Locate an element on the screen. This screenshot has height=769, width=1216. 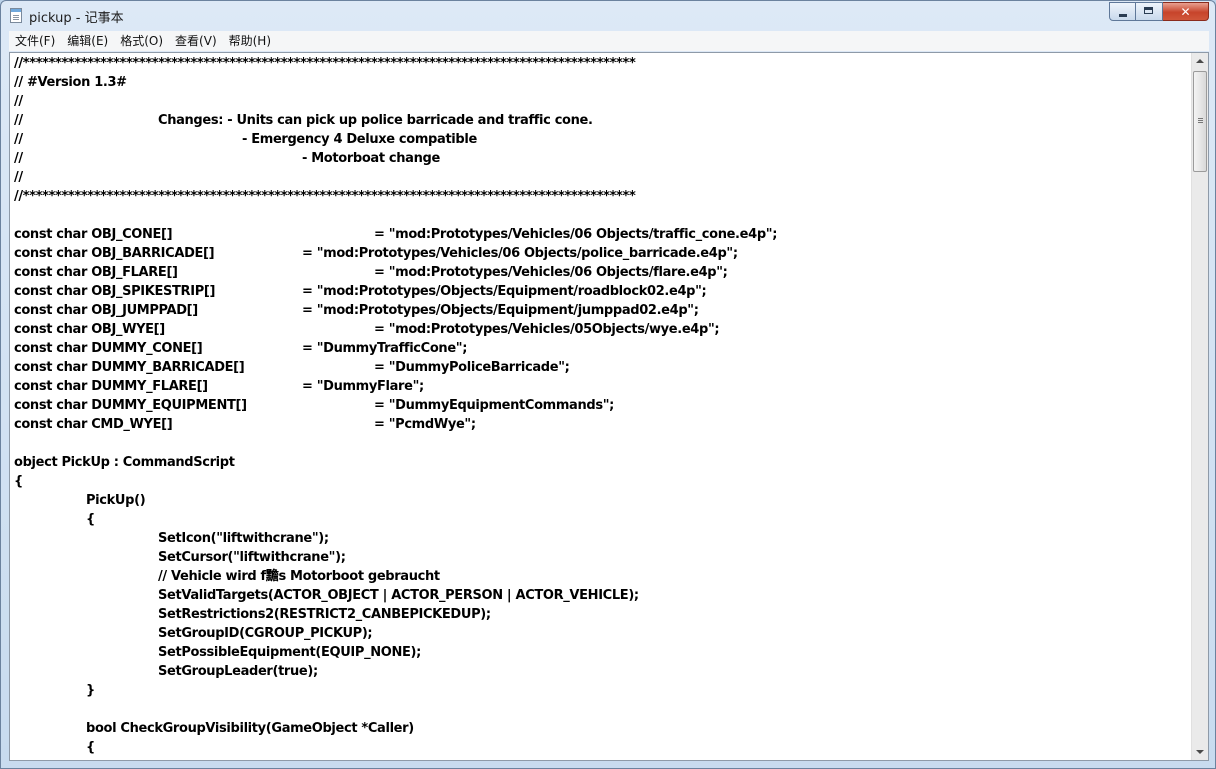
text-line: //- Motorboat change is located at coordinates (227, 158).